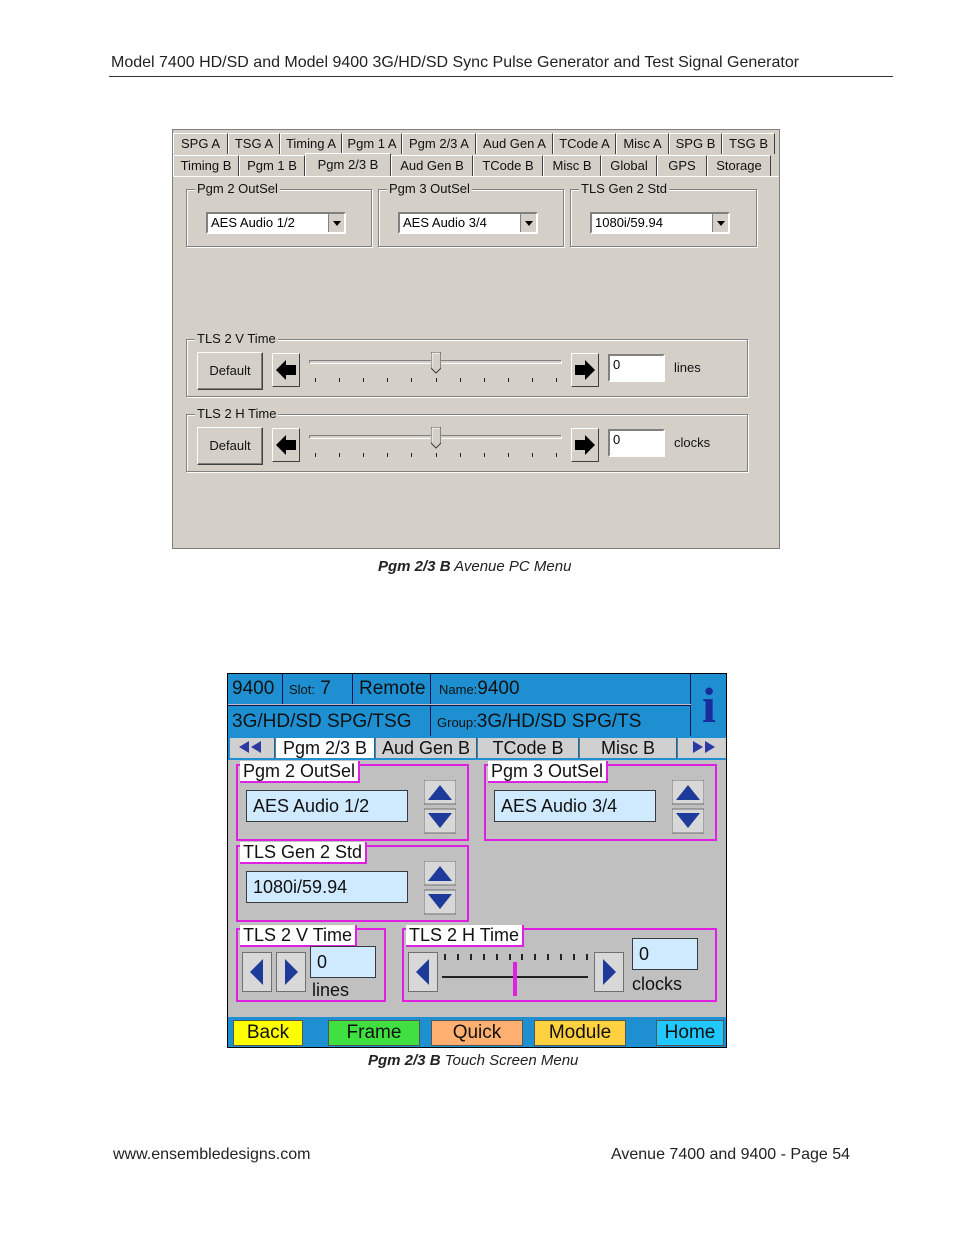 The image size is (954, 1235). Describe the element at coordinates (374, 1033) in the screenshot. I see `frame-button: Frame` at that location.